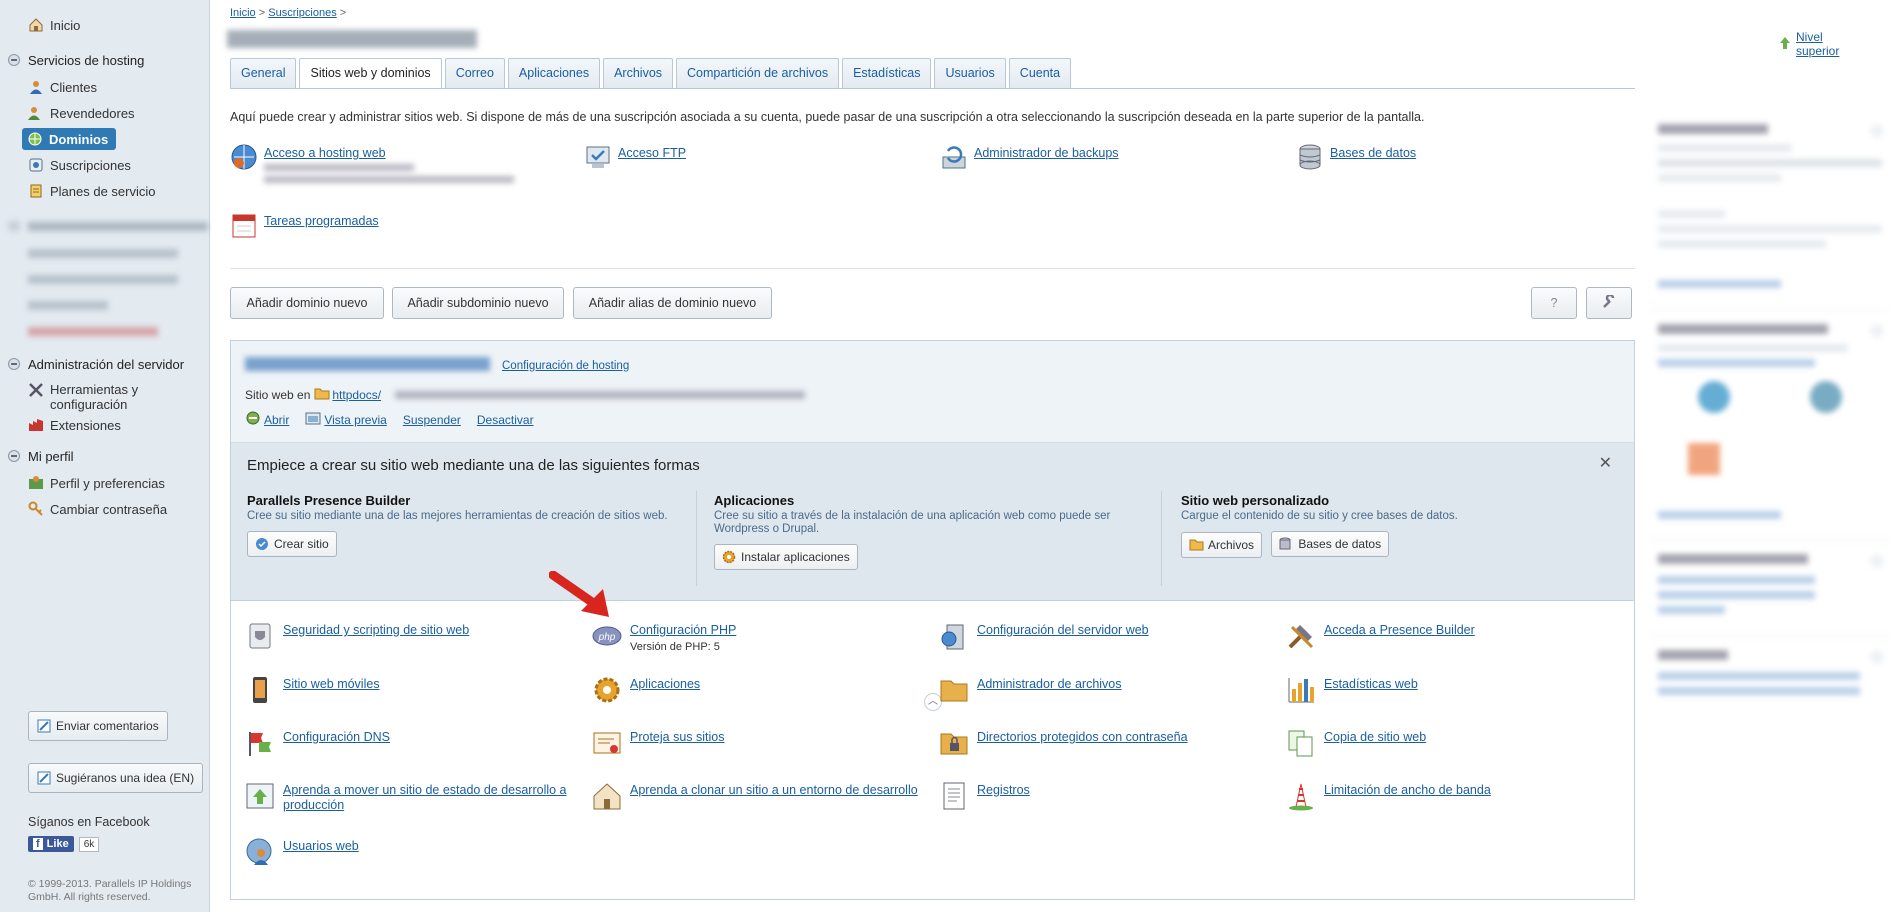 This screenshot has height=912, width=1903. I want to click on feature-label: Estadísticas web, so click(1371, 684).